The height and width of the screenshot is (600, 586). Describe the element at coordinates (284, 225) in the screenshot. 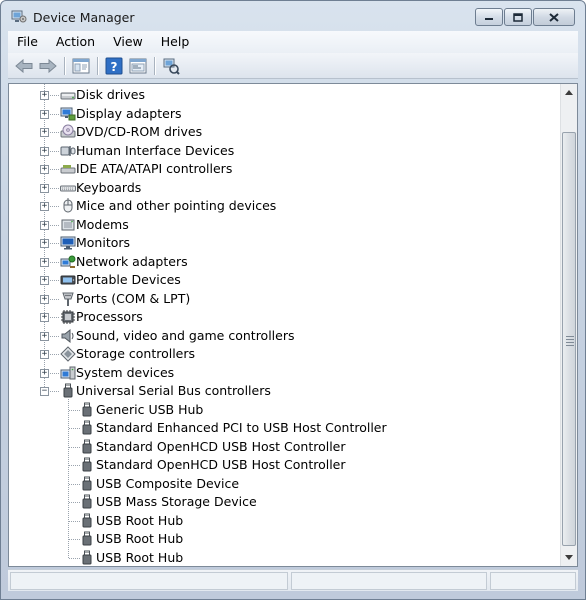

I see `tree-category-row: + Modems` at that location.